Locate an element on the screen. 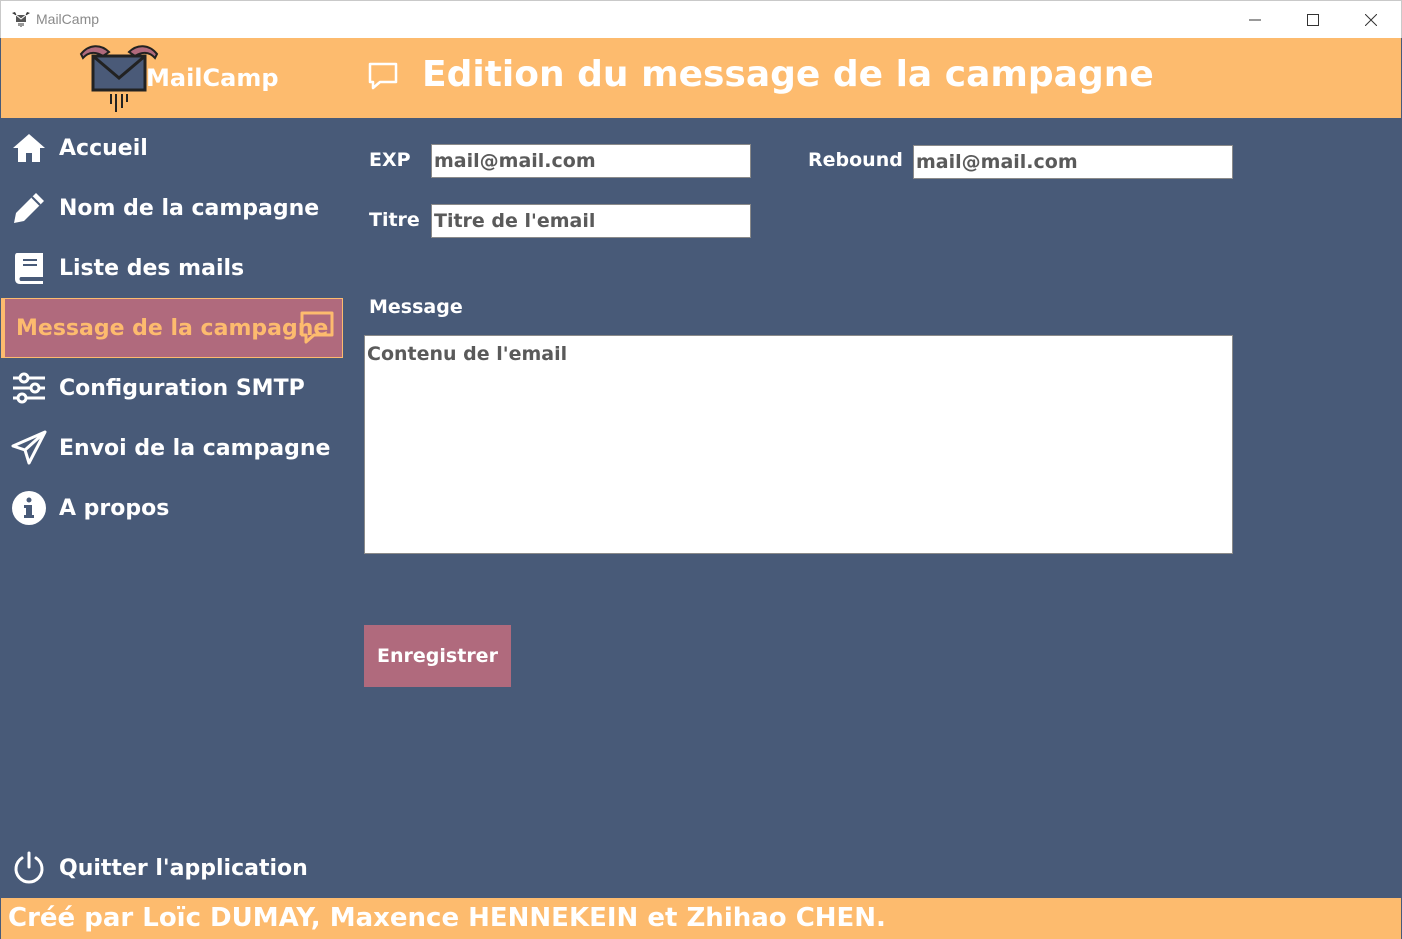 This screenshot has height=939, width=1402. quit-label: Quitter l'application is located at coordinates (183, 868).